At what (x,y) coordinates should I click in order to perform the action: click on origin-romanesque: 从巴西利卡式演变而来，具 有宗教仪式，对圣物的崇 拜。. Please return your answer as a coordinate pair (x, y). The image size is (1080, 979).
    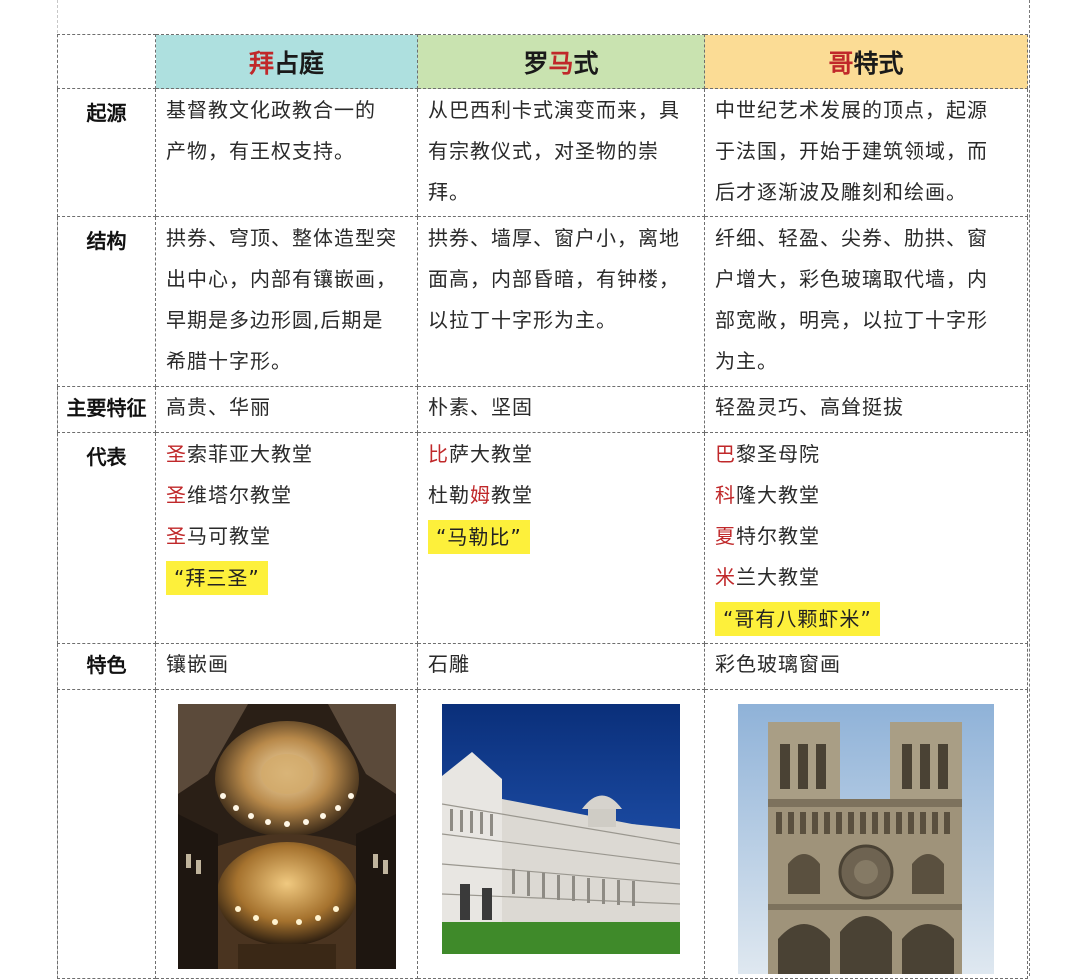
    Looking at the image, I should click on (561, 152).